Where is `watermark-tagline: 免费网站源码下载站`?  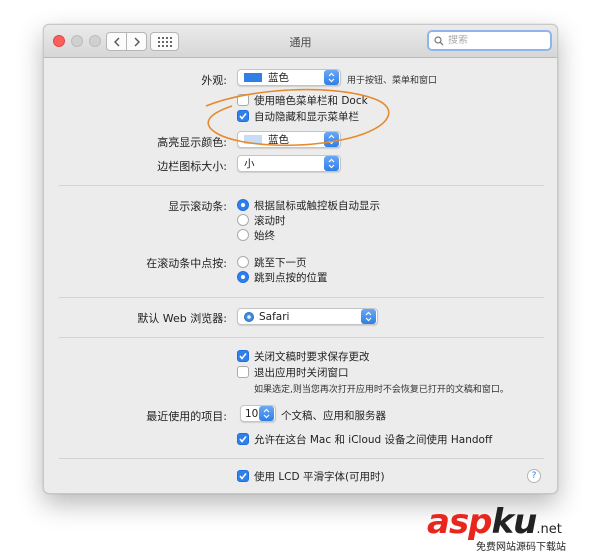 watermark-tagline: 免费网站源码下载站 is located at coordinates (521, 547).